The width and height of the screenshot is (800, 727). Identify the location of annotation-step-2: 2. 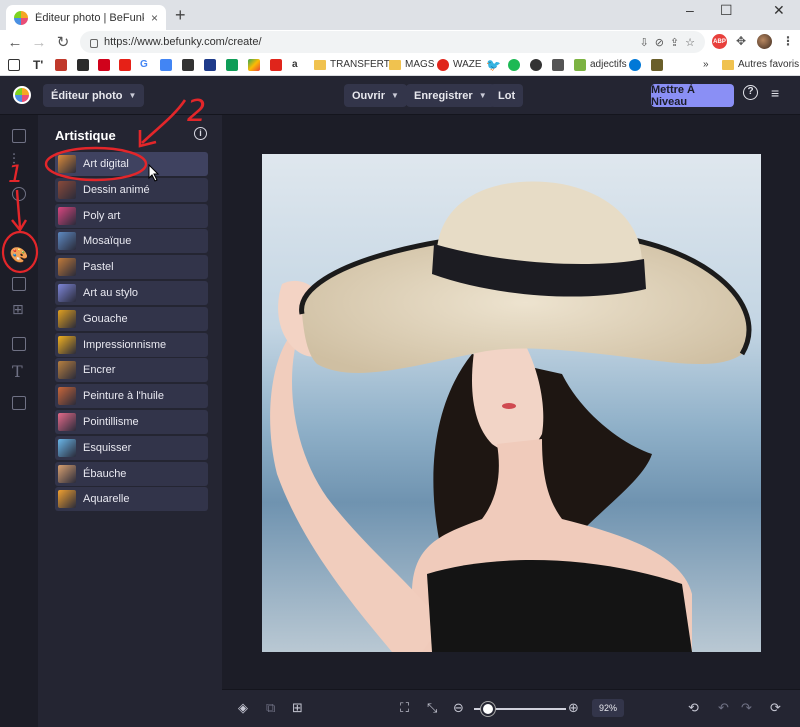
(197, 111).